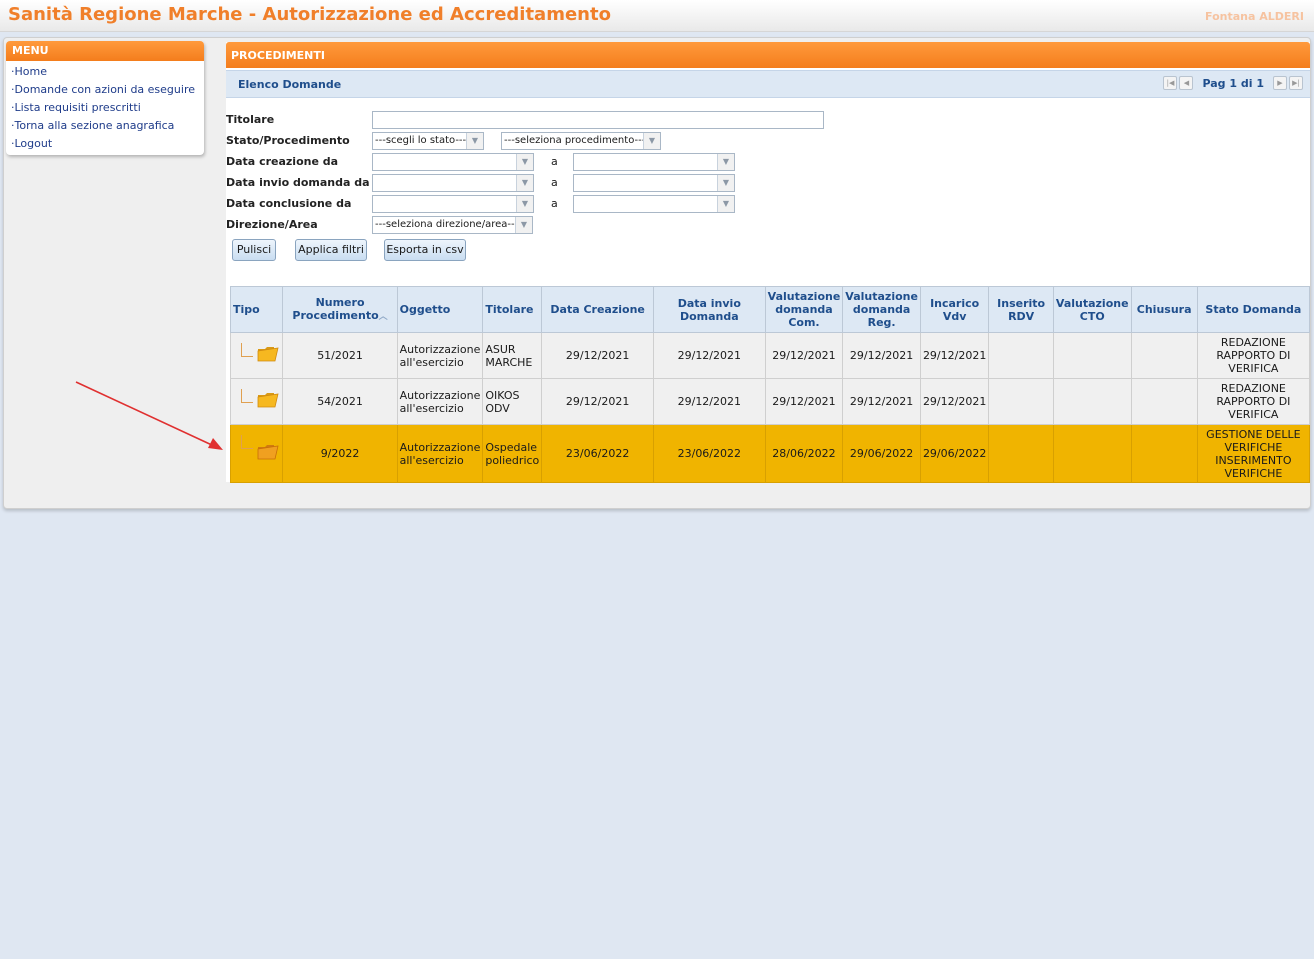 This screenshot has width=1314, height=959. I want to click on col-header-stato: Stato Domanda, so click(1253, 309).